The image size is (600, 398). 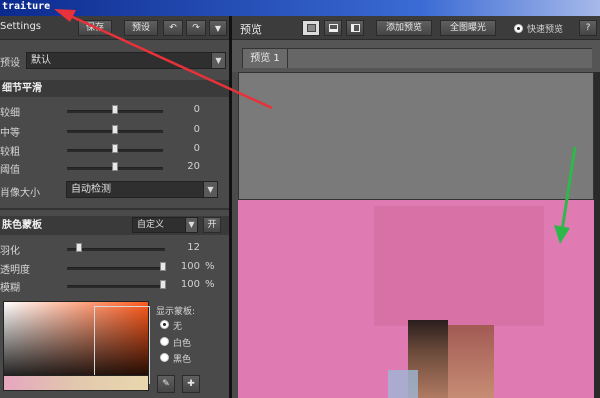 I want to click on green-arrow, so click(x=565, y=195).